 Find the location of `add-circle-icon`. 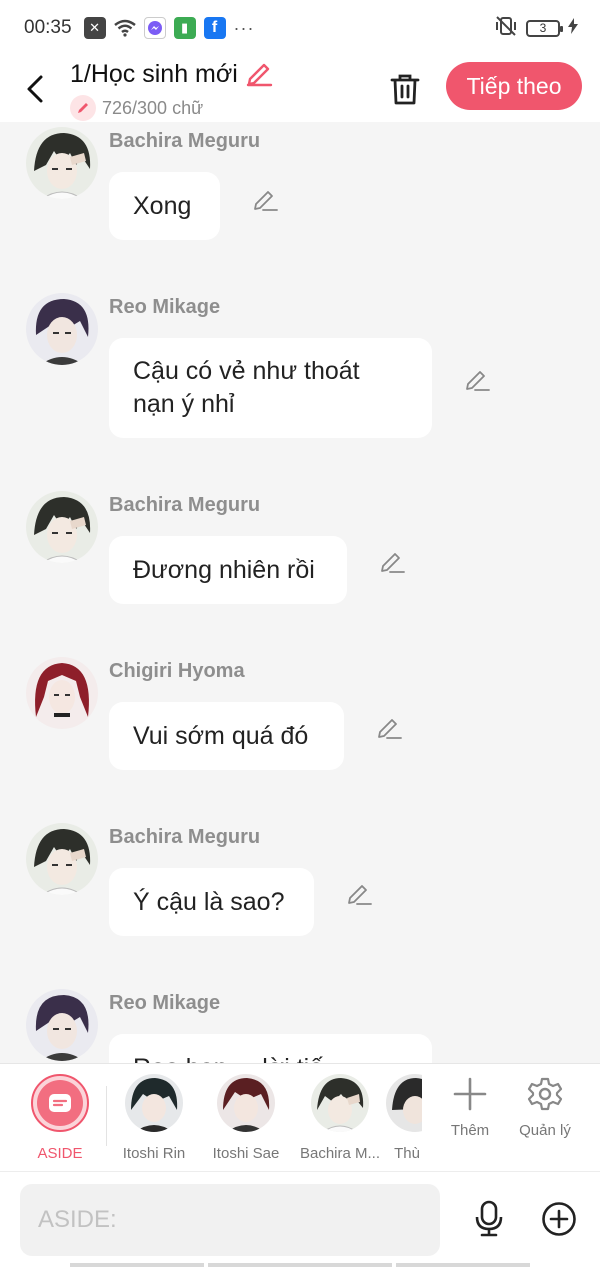

add-circle-icon is located at coordinates (559, 1219).